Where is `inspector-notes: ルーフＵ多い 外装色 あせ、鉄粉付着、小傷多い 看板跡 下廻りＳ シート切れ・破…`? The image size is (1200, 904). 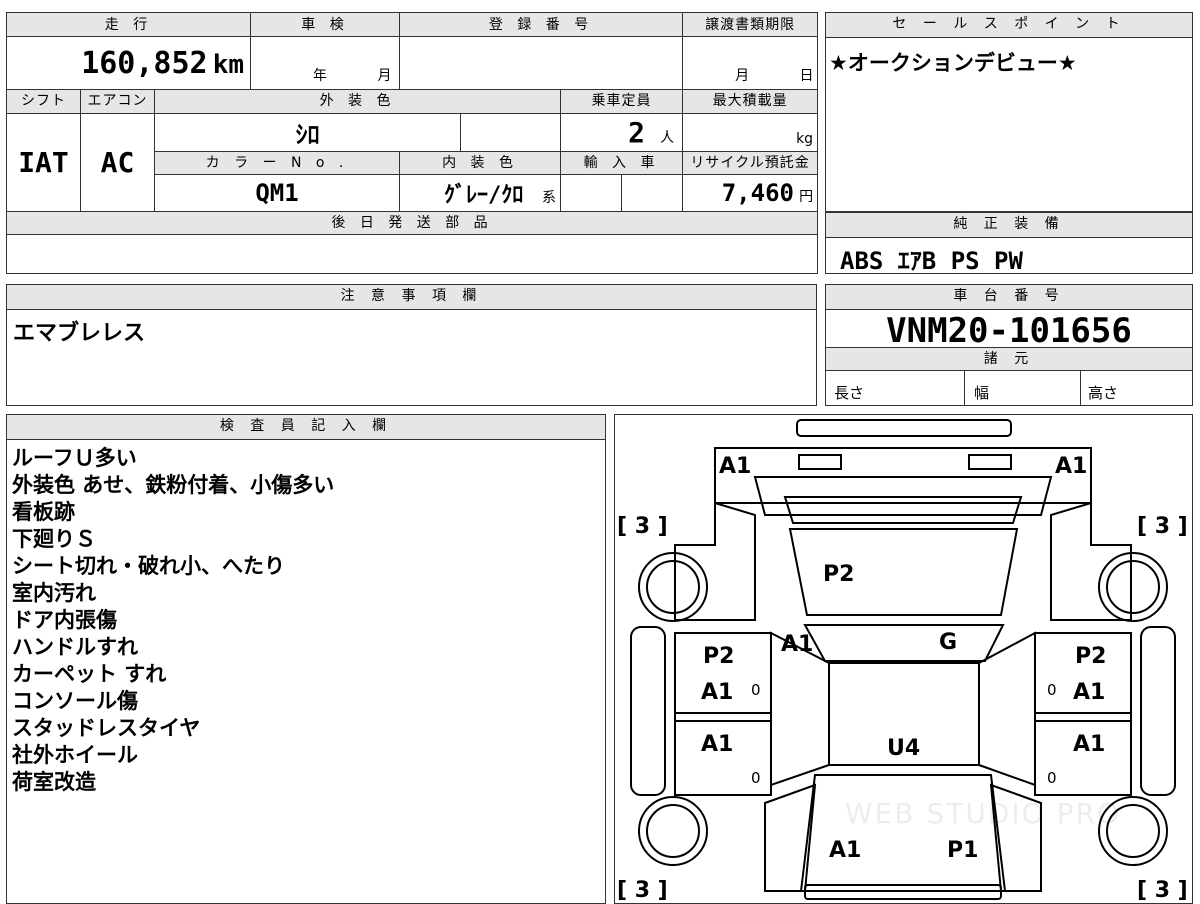 inspector-notes: ルーフＵ多い 外装色 あせ、鉄粉付着、小傷多い 看板跡 下廻りＳ シート切れ・破… is located at coordinates (173, 620).